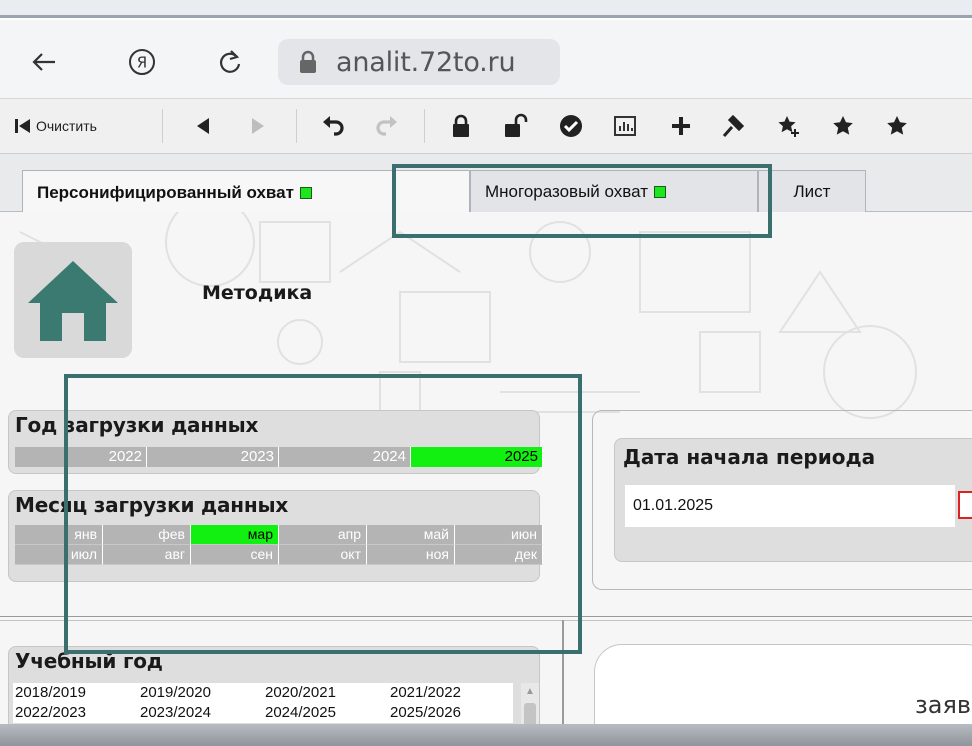 This screenshot has width=972, height=746. What do you see at coordinates (230, 62) in the screenshot?
I see `reload-icon` at bounding box center [230, 62].